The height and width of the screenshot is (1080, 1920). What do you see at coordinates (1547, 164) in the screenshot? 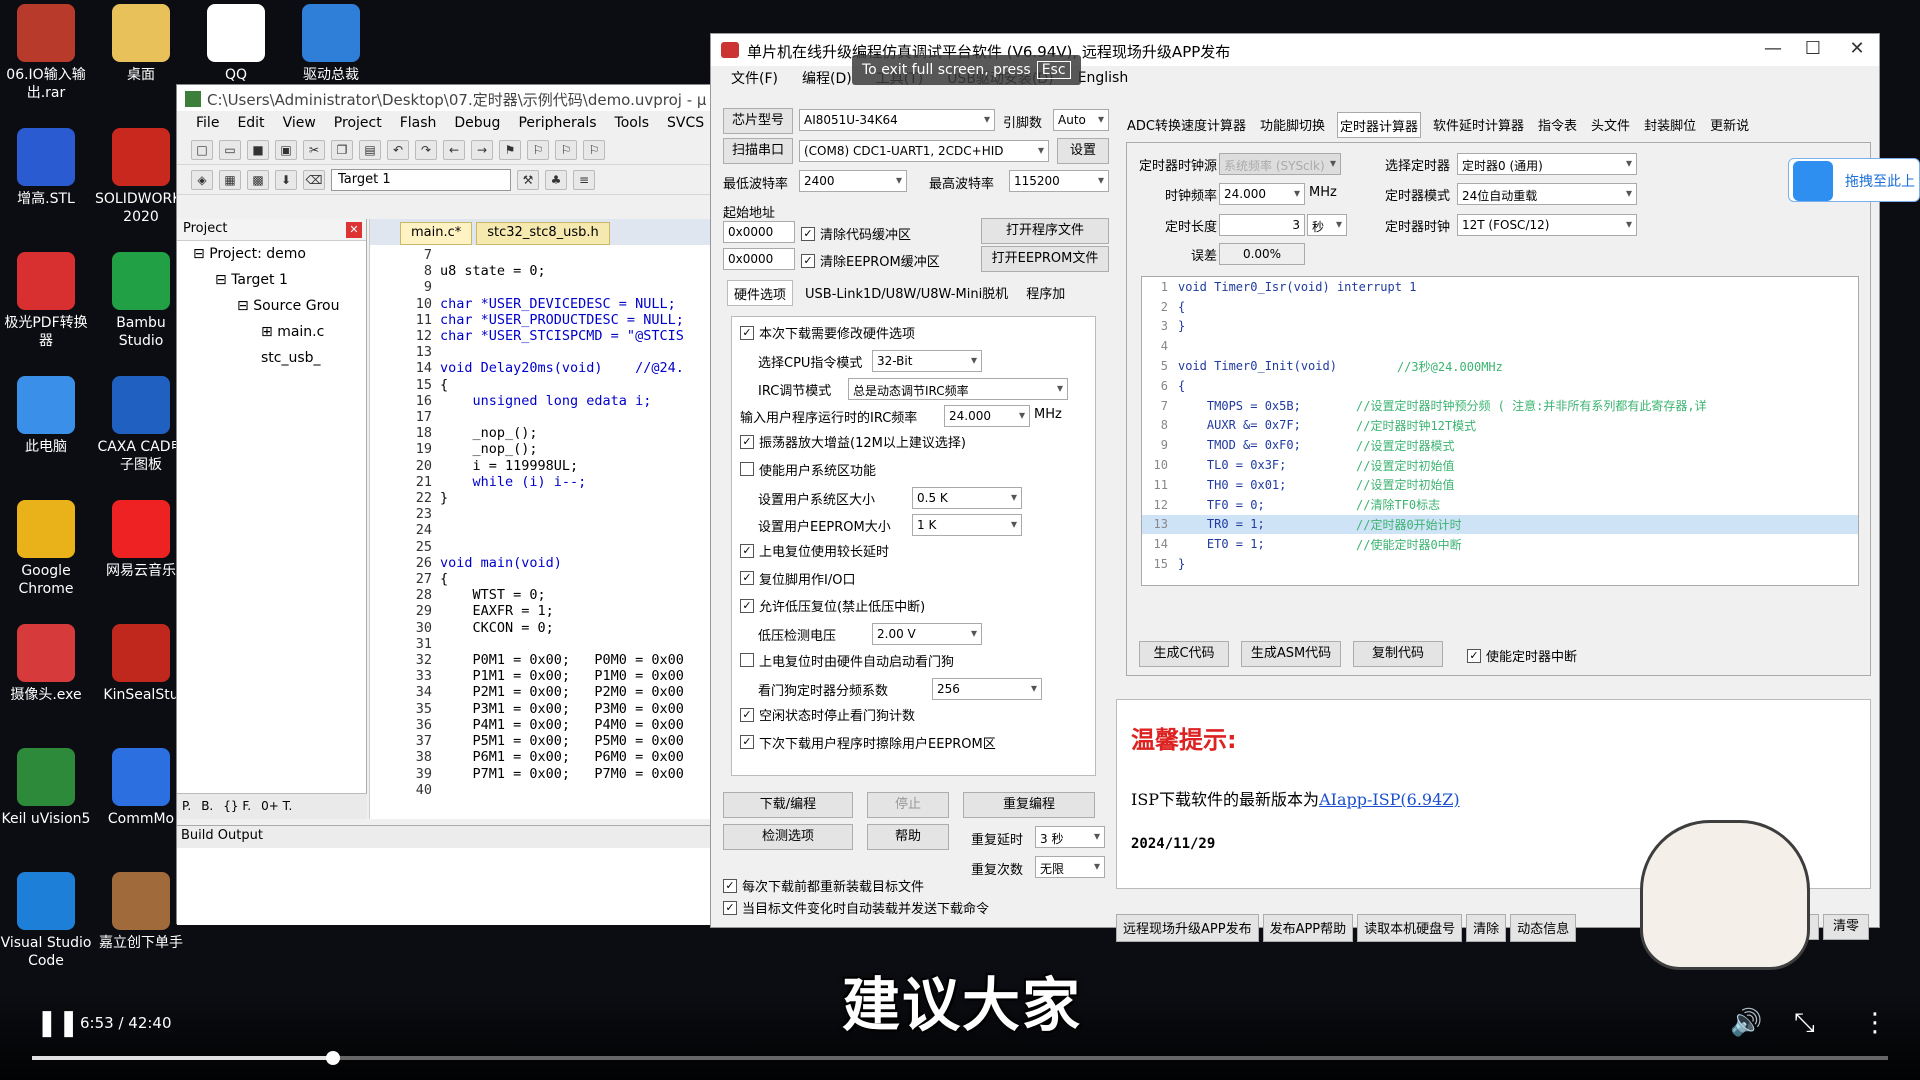
I see `select-timer-select: 定时器0 (通用)` at bounding box center [1547, 164].